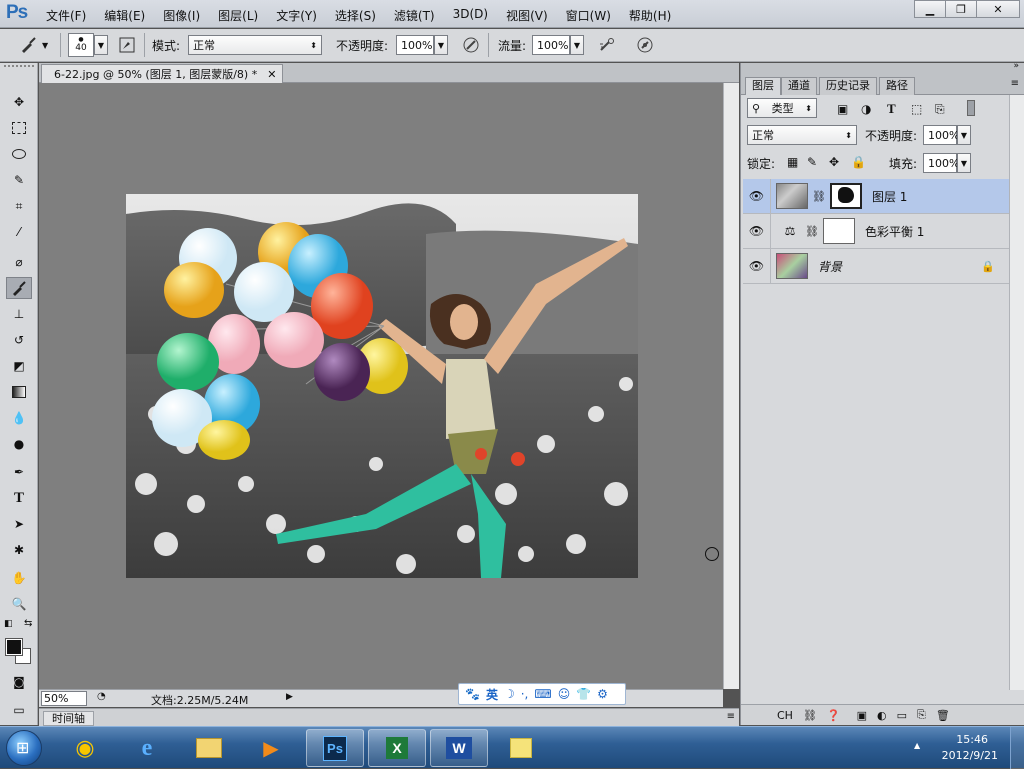 Image resolution: width=1024 pixels, height=769 pixels. I want to click on menu-3d: 3D(D), so click(470, 15).